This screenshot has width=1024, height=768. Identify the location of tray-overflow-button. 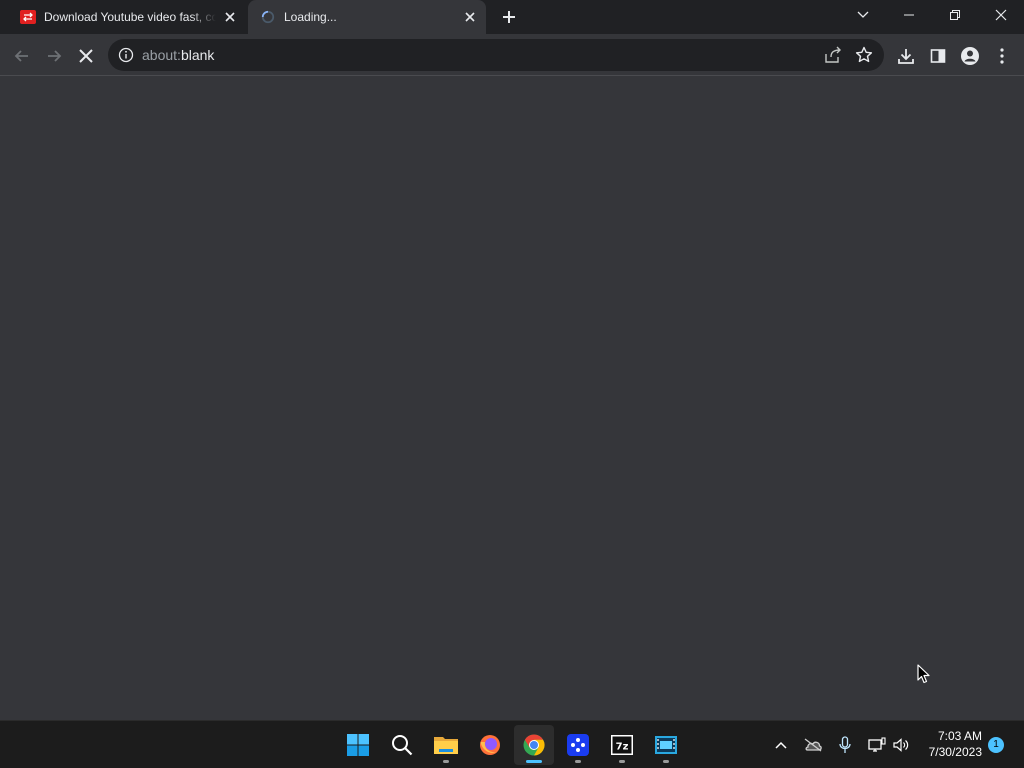
(781, 745).